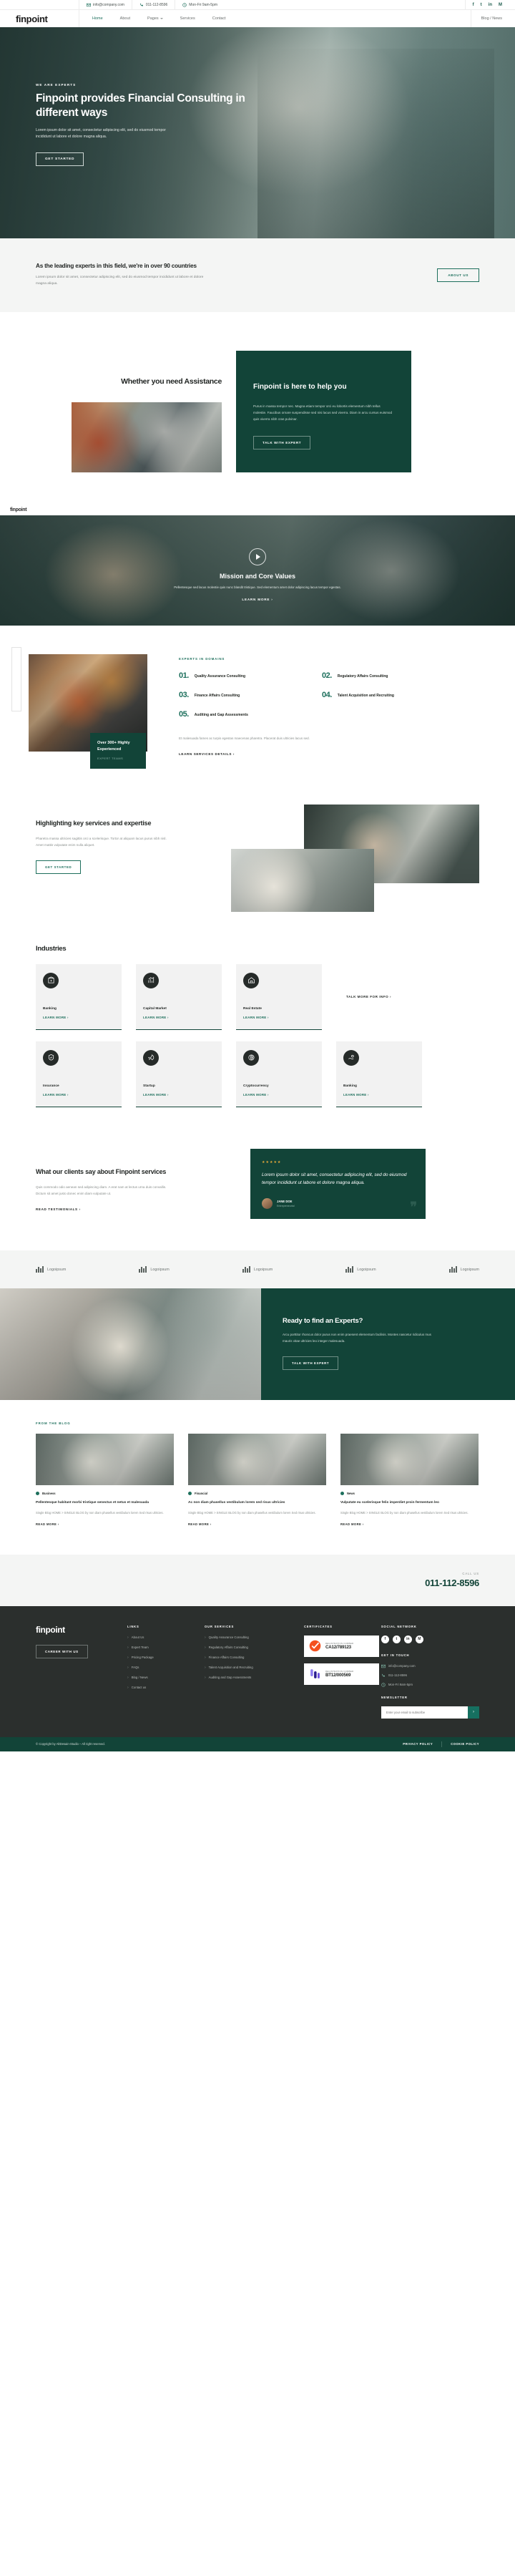  What do you see at coordinates (470, 1269) in the screenshot?
I see `client-logo-label: Logoipsum` at bounding box center [470, 1269].